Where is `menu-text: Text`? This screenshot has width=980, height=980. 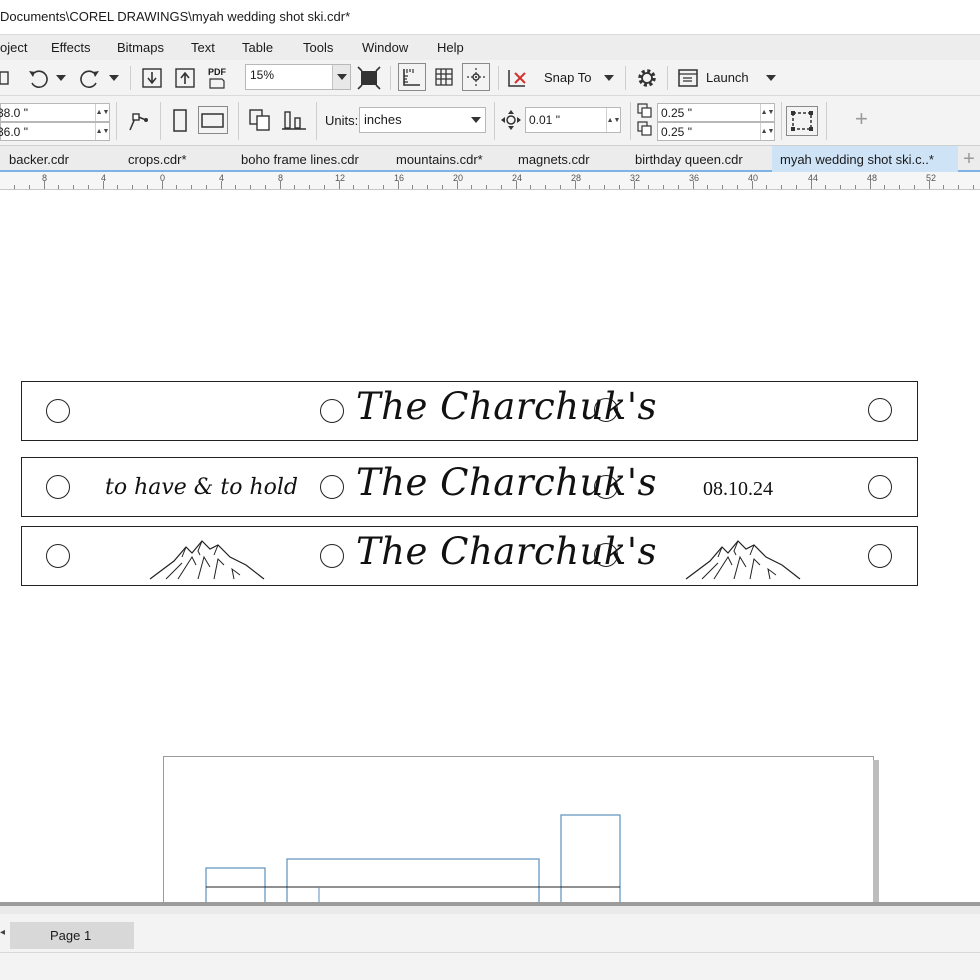
menu-text: Text is located at coordinates (203, 47).